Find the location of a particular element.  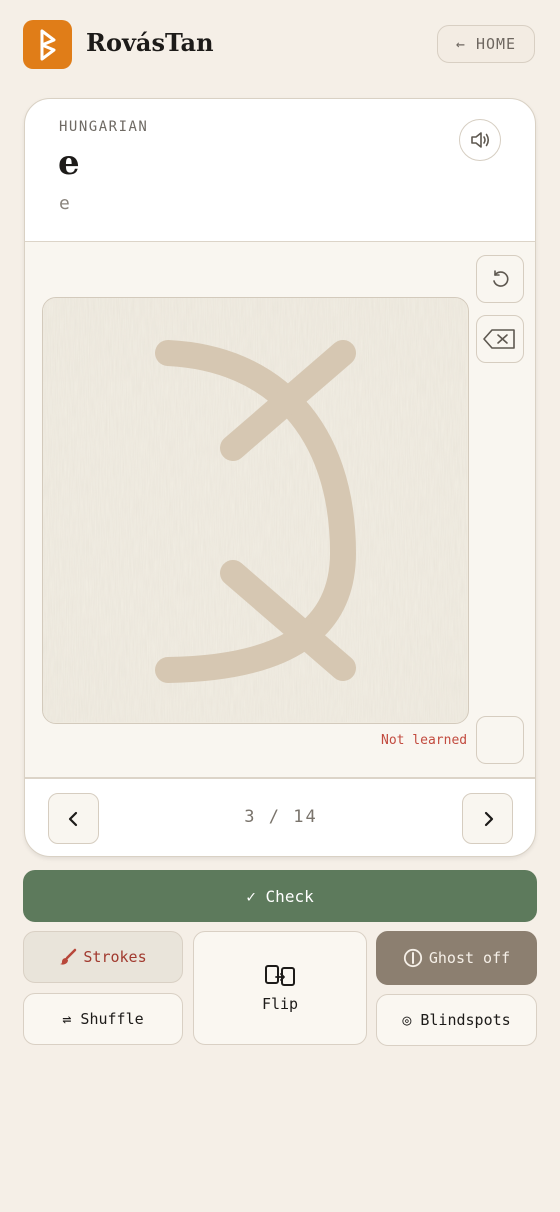

app-header: RovásTan ← HOME is located at coordinates (280, 45).